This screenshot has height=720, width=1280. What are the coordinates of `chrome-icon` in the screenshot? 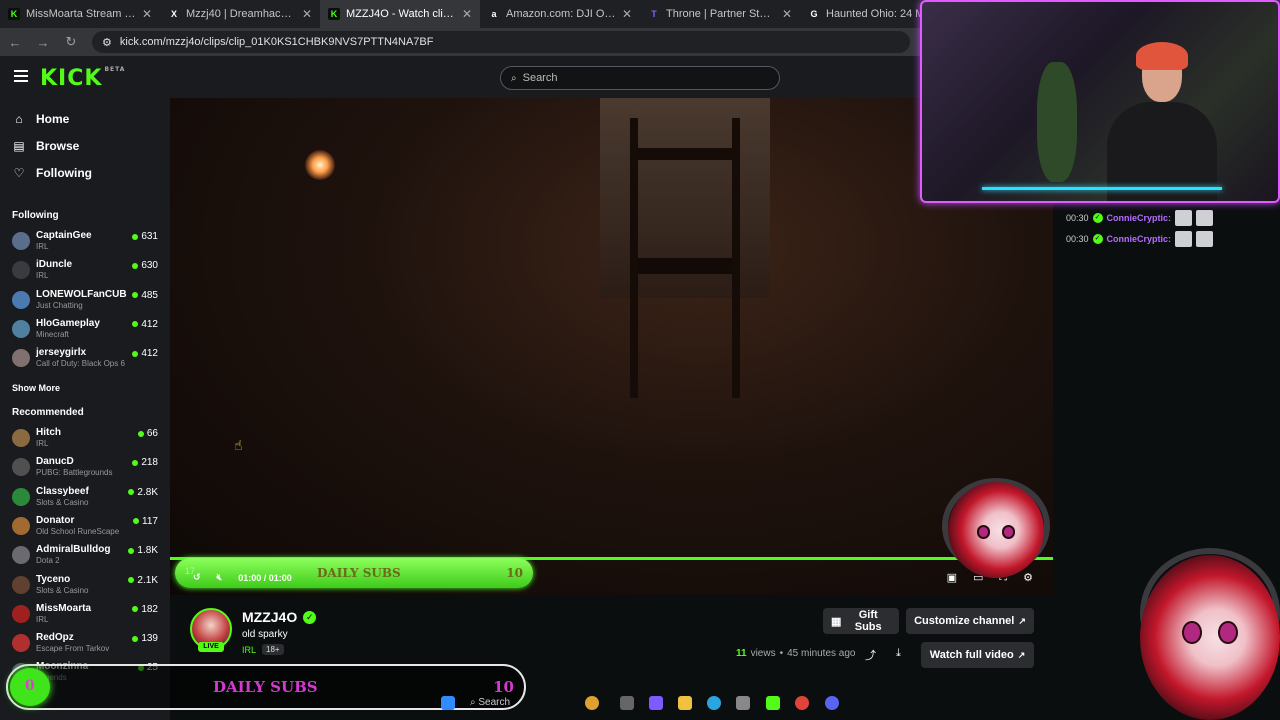 It's located at (802, 703).